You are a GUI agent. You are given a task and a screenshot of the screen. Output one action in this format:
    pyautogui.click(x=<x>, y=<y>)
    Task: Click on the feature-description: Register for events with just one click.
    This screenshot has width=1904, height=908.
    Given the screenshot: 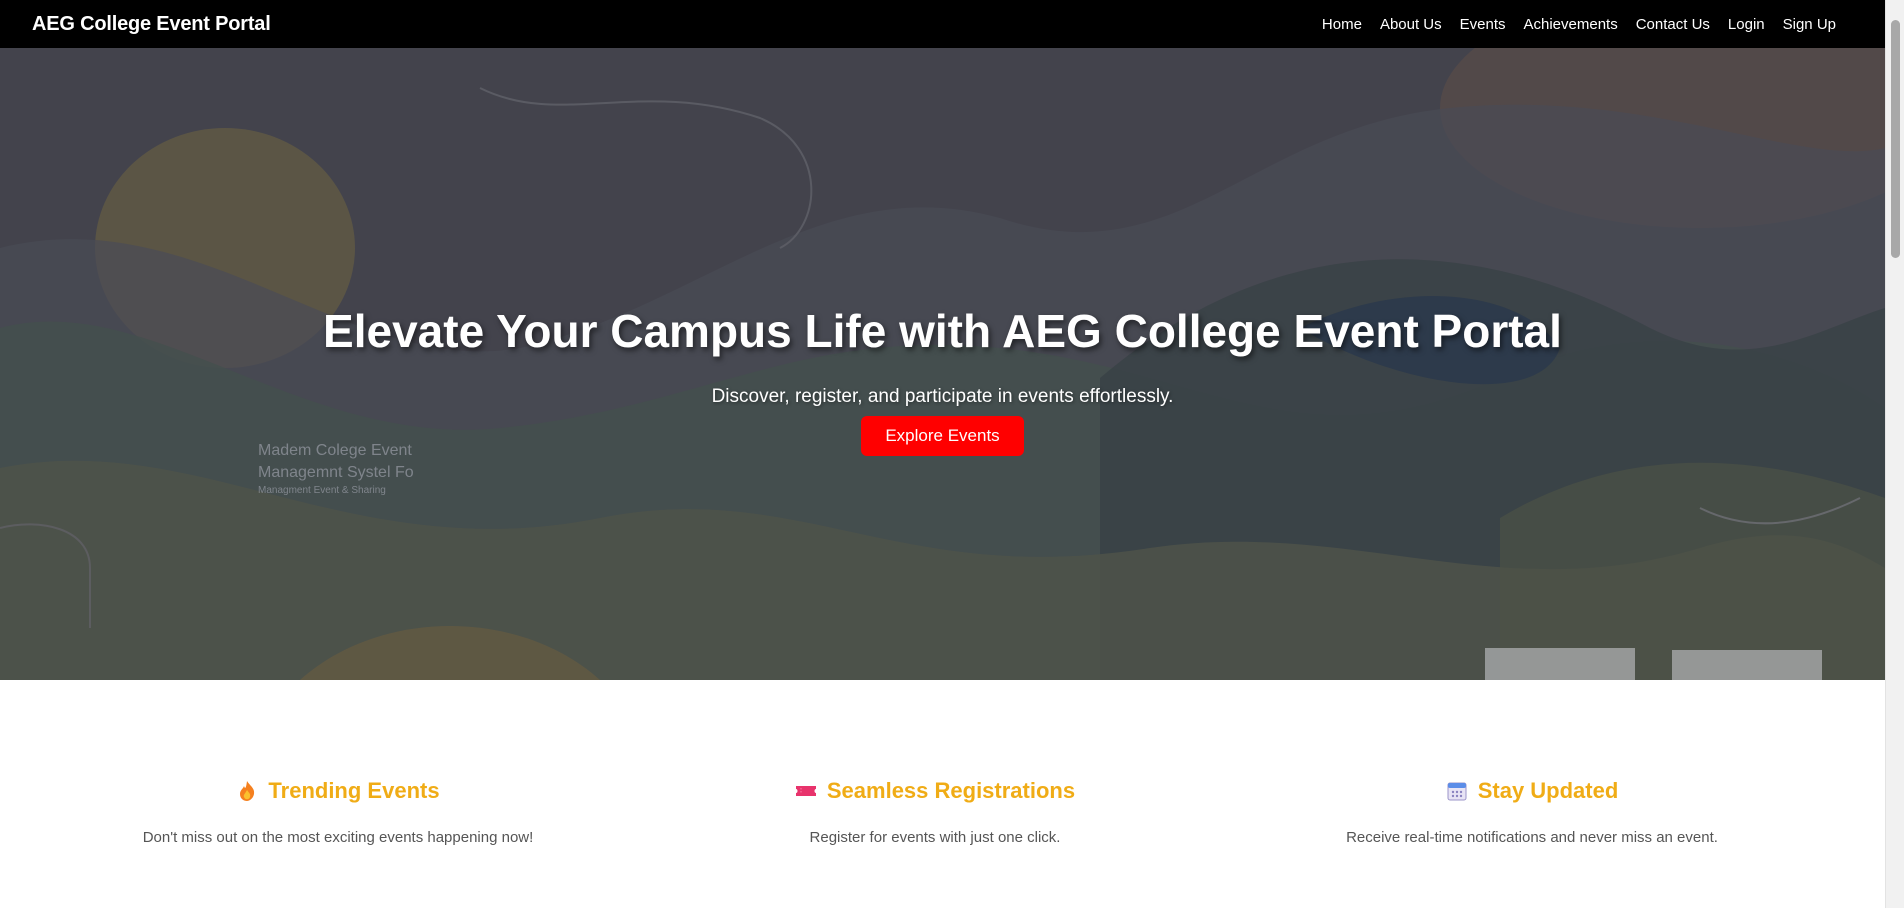 What is the action you would take?
    pyautogui.click(x=935, y=837)
    